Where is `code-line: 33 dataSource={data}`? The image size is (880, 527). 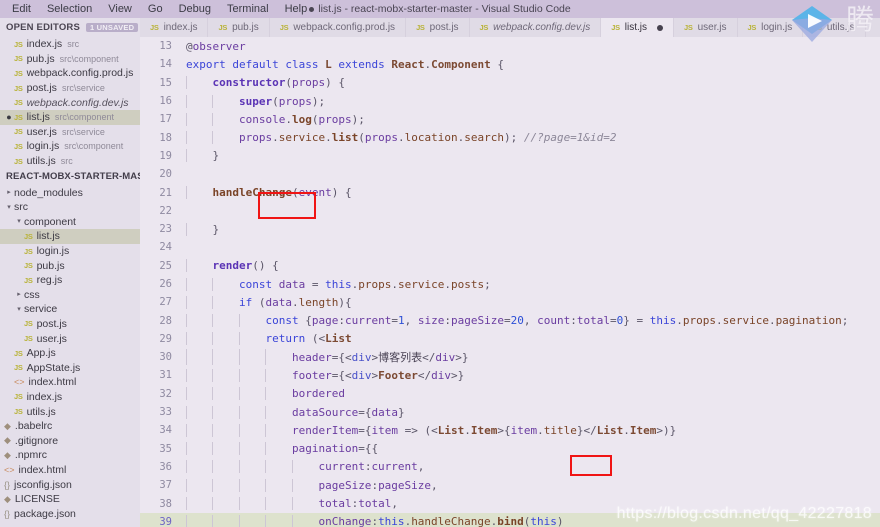 code-line: 33 dataSource={data} is located at coordinates (510, 412).